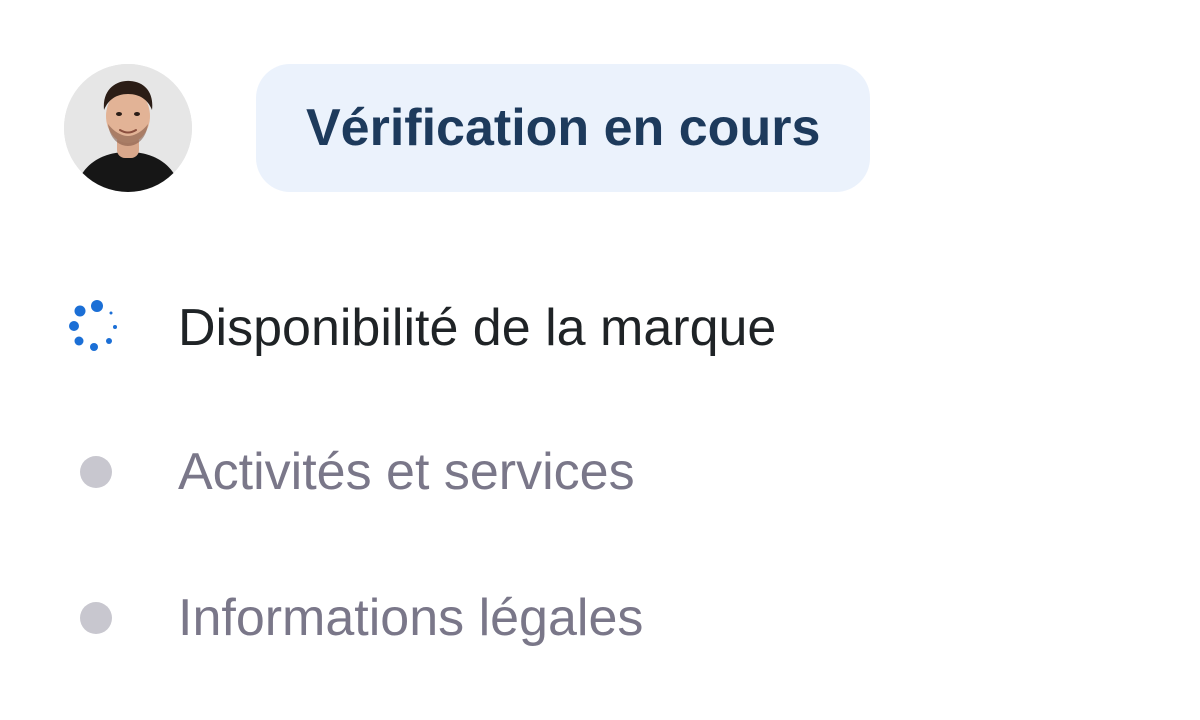 The height and width of the screenshot is (720, 1200). I want to click on status-label: Vérification en cours, so click(563, 128).